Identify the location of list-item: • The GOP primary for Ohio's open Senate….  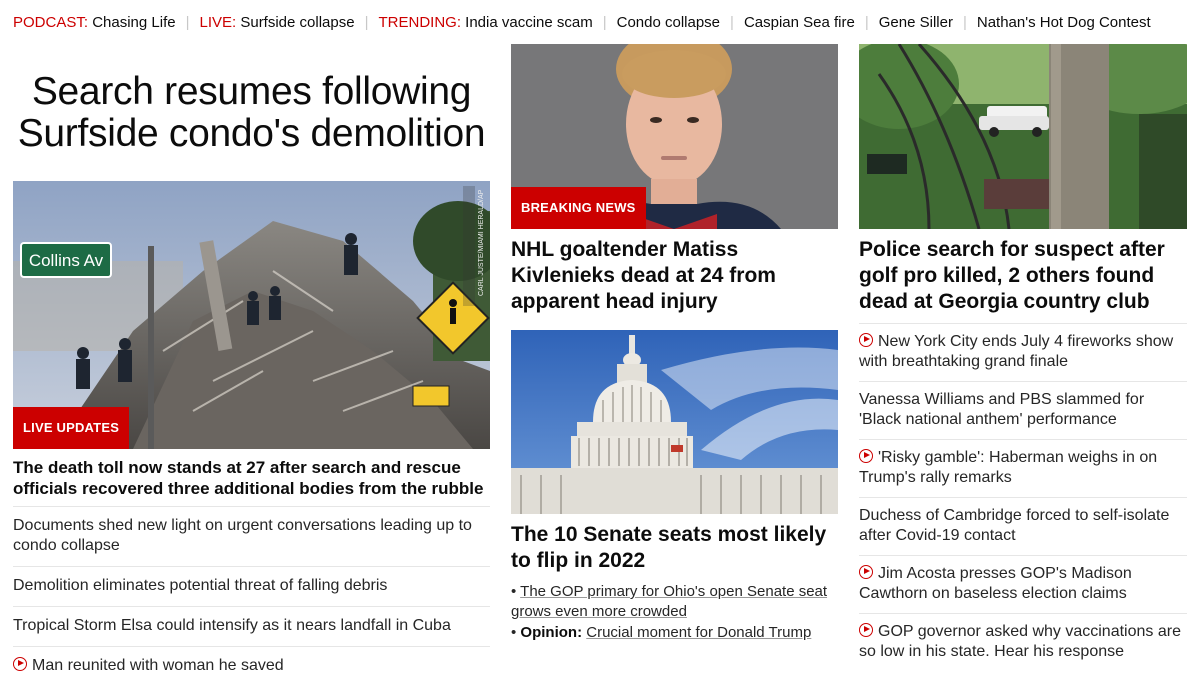
(669, 601).